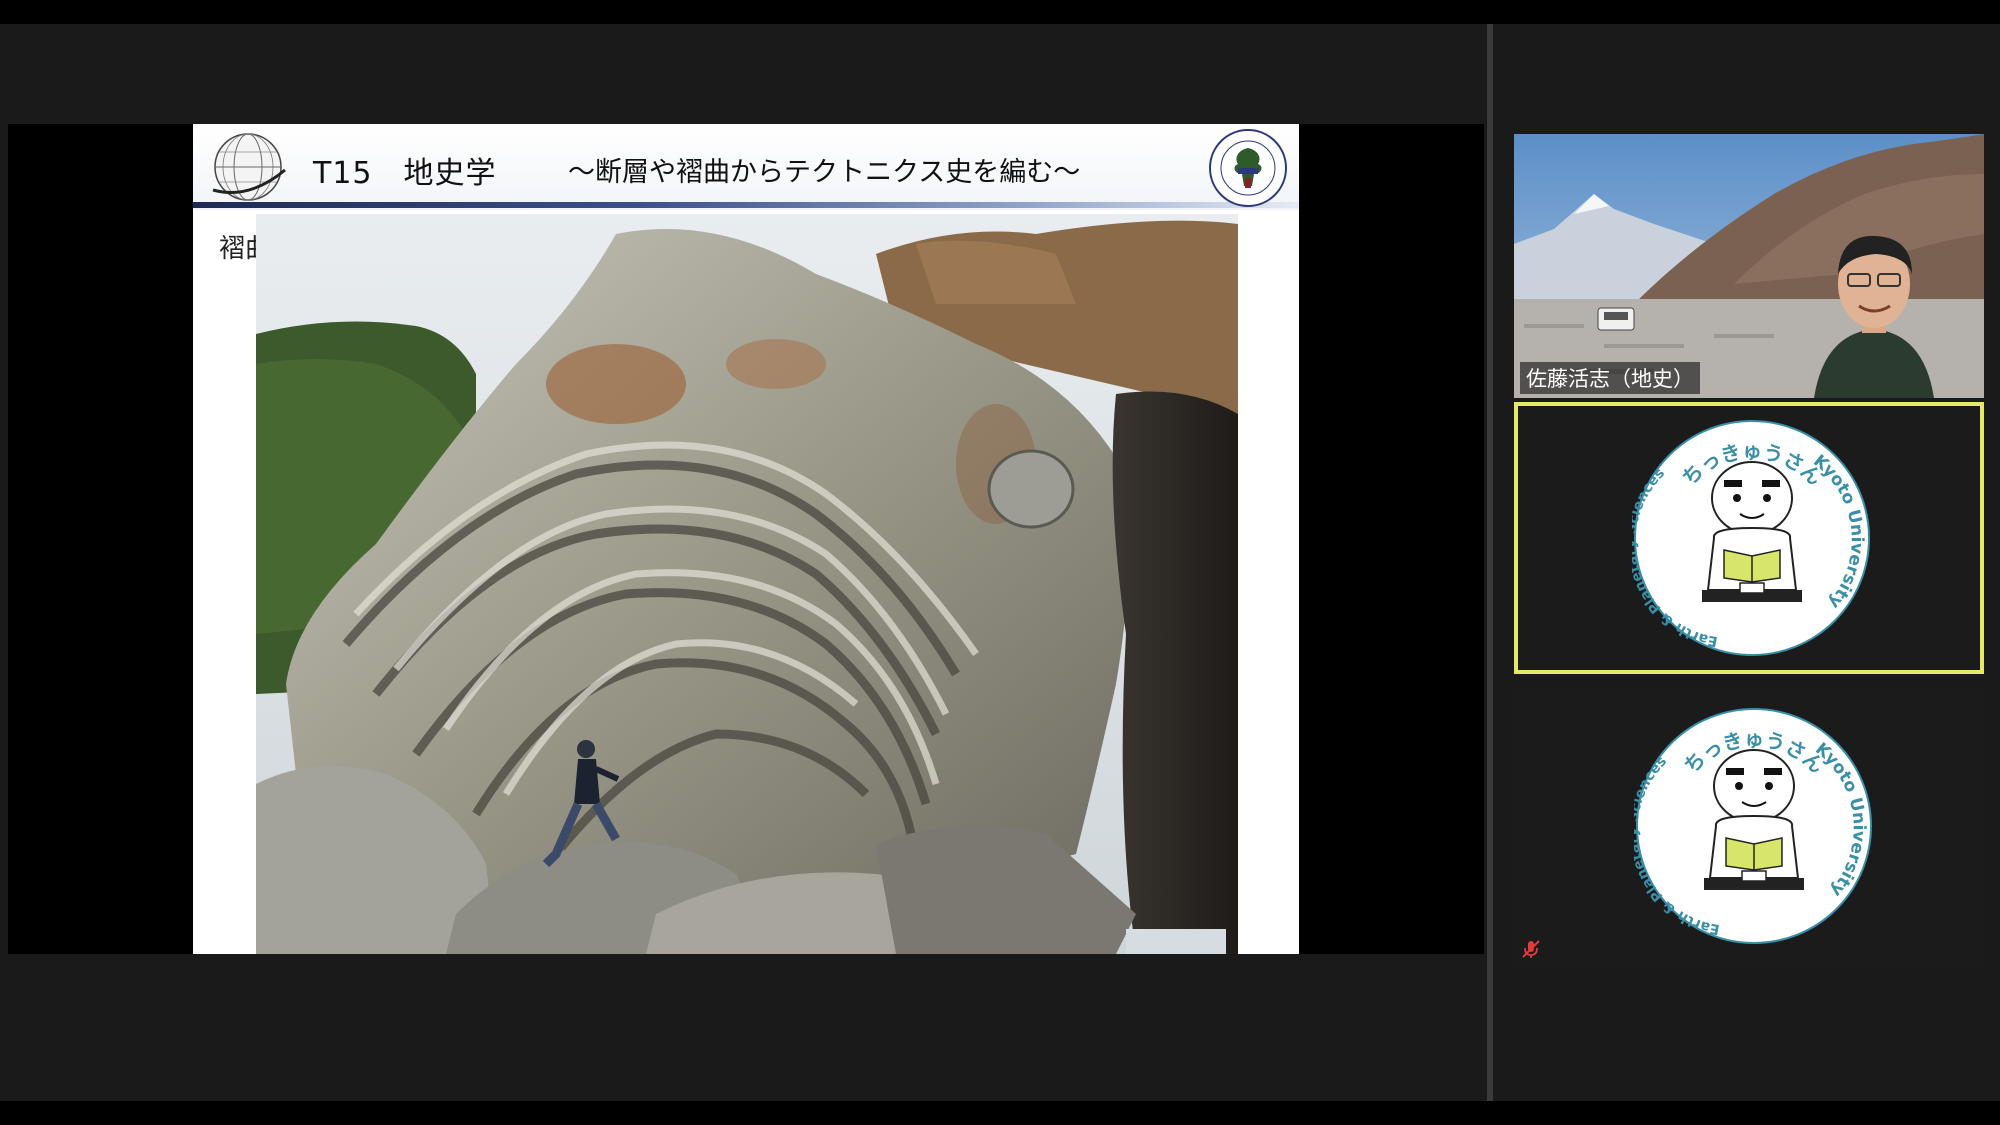 This screenshot has width=2000, height=1125. I want to click on slide-subtitle: ～断層や褶曲からテクトニクス史を編む～, so click(824, 172).